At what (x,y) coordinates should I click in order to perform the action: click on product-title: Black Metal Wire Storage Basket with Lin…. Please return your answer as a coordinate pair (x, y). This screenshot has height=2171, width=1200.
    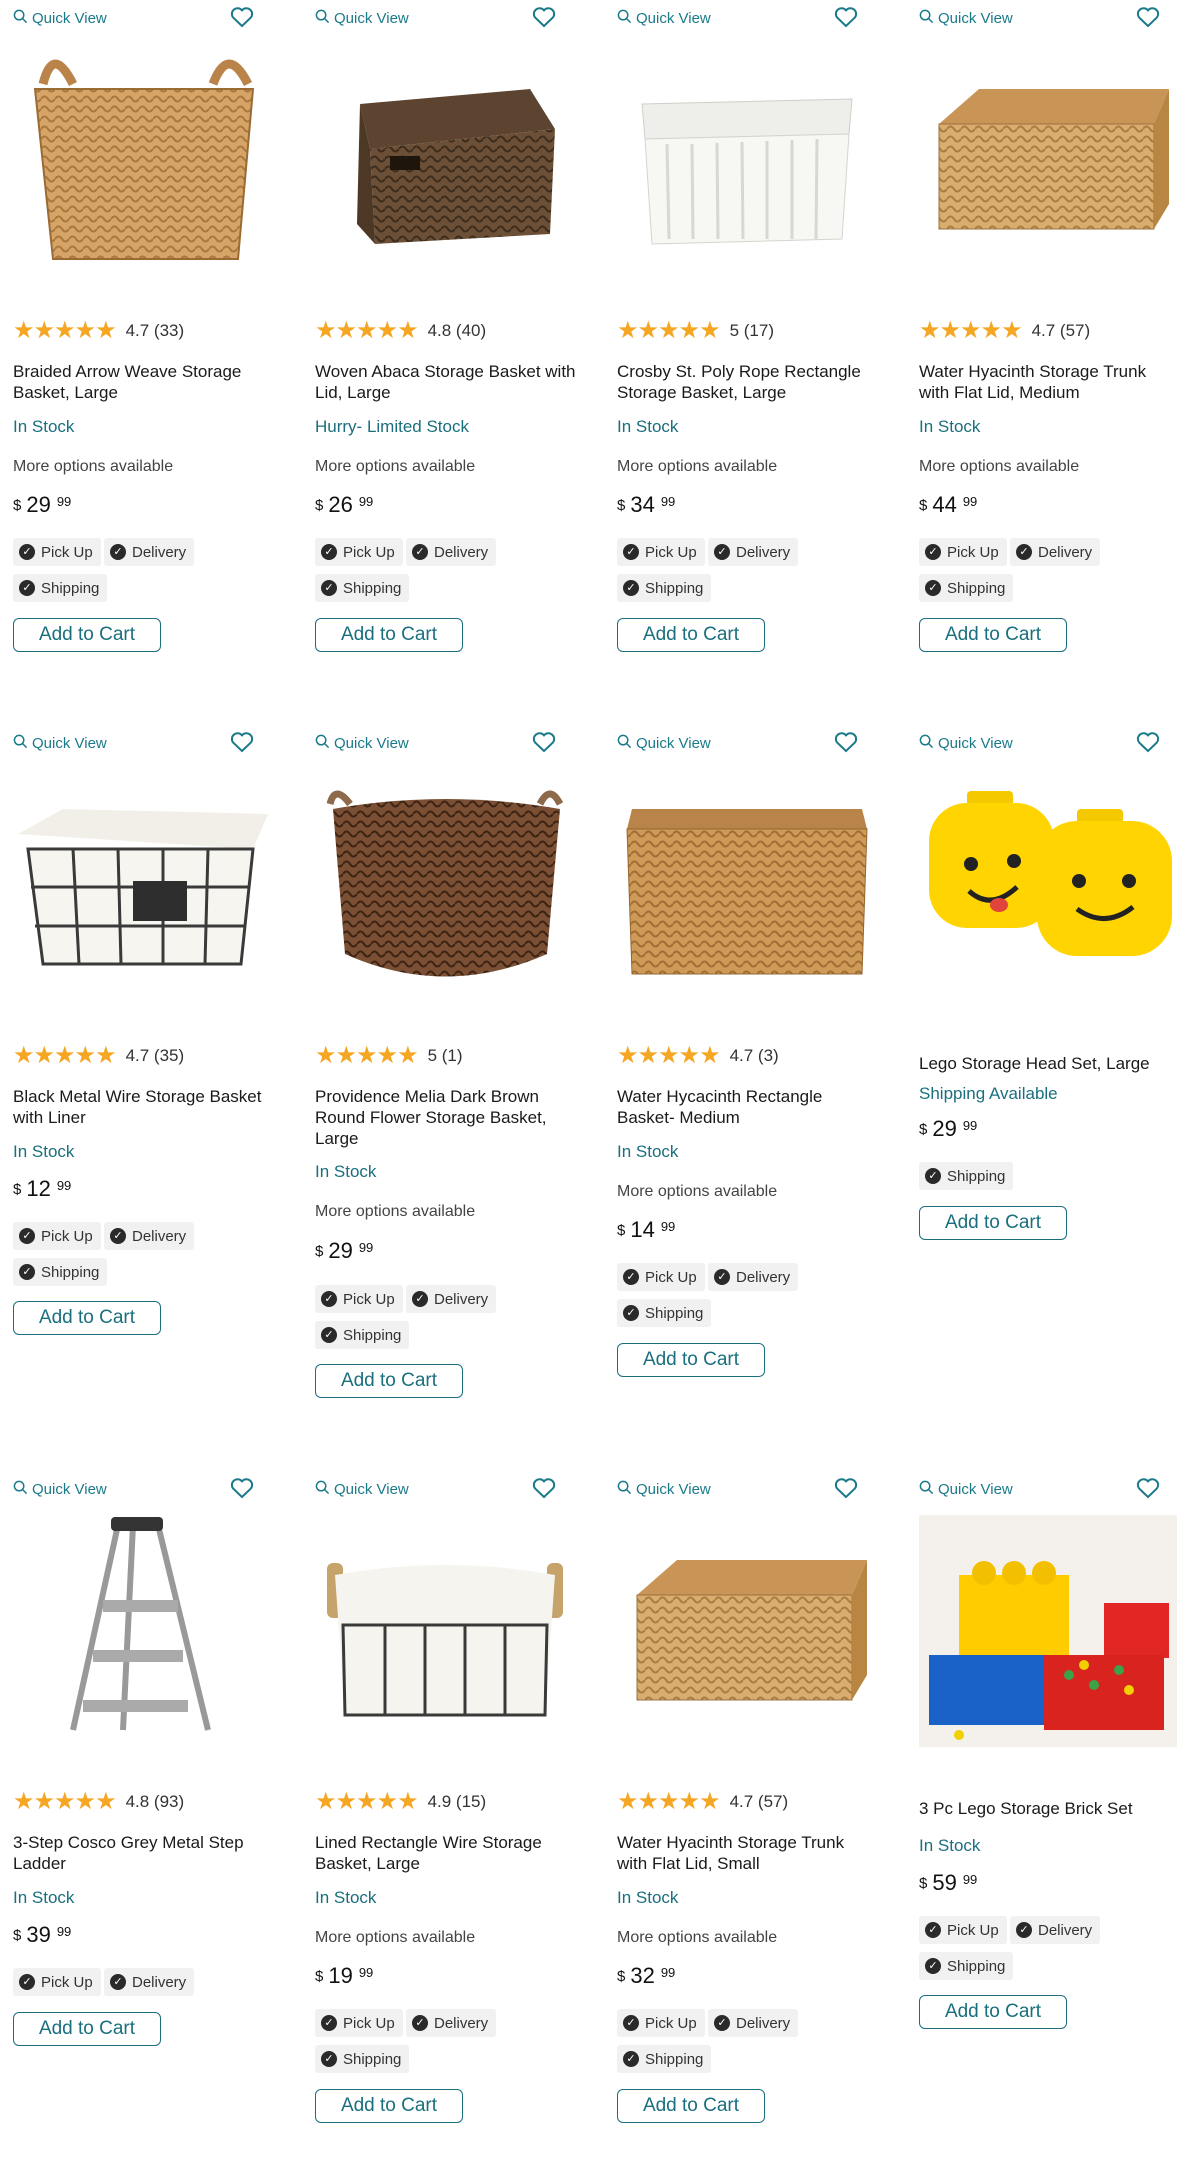
    Looking at the image, I should click on (144, 1107).